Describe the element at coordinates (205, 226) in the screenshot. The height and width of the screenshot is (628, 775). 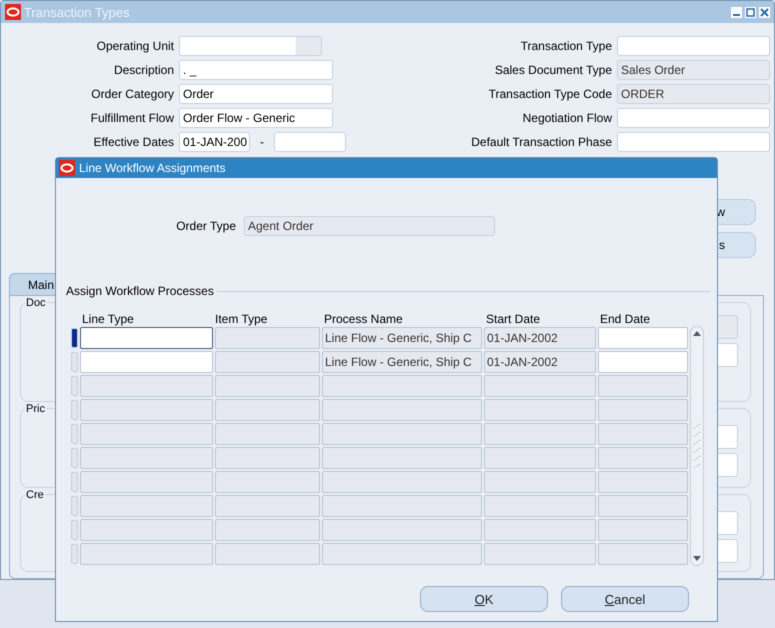
I see `field-label: Order Type` at that location.